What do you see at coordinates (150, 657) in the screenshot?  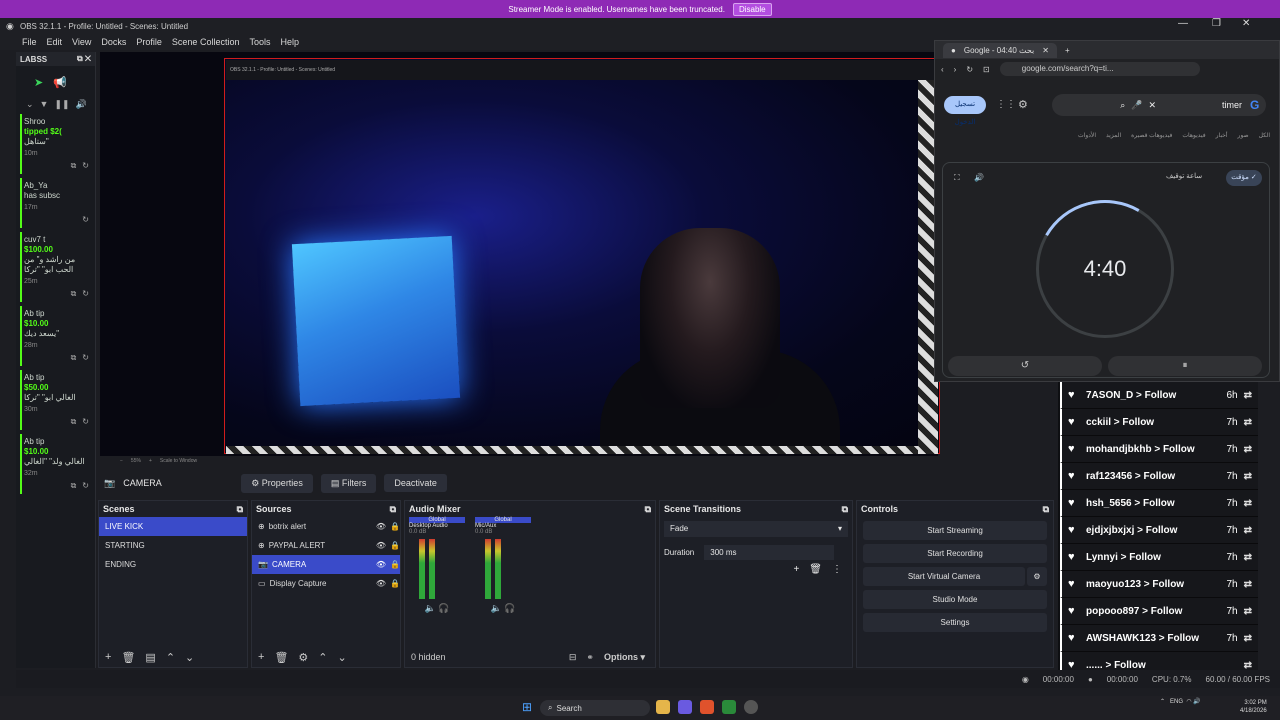 I see `scene-filters-icon: ▤` at bounding box center [150, 657].